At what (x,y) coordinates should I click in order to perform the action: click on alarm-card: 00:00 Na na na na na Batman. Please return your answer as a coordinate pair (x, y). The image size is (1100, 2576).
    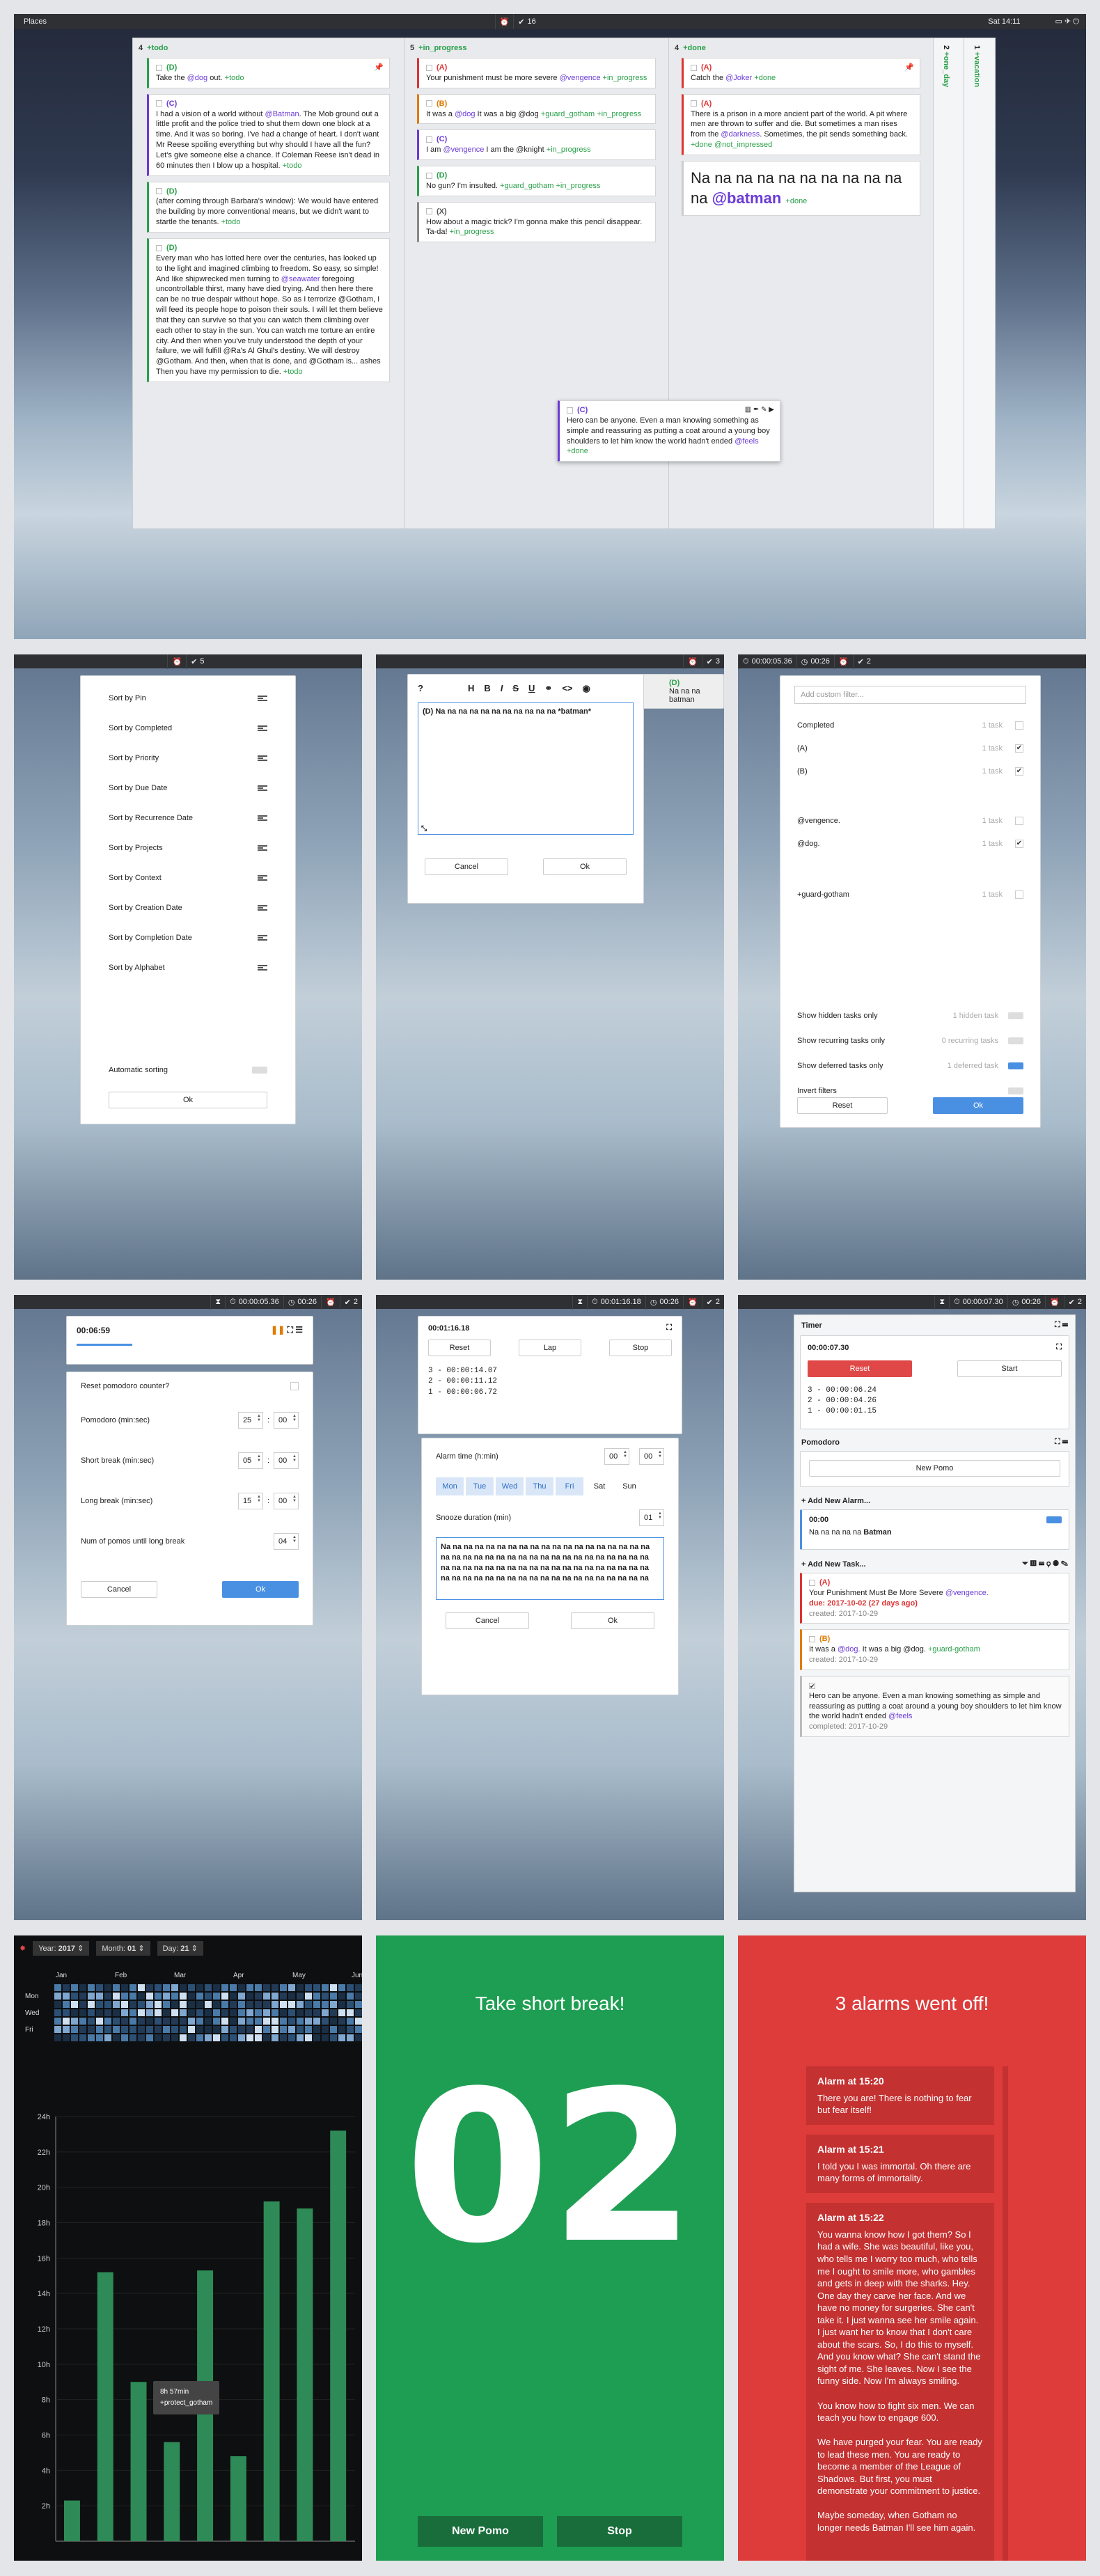
    Looking at the image, I should click on (934, 1529).